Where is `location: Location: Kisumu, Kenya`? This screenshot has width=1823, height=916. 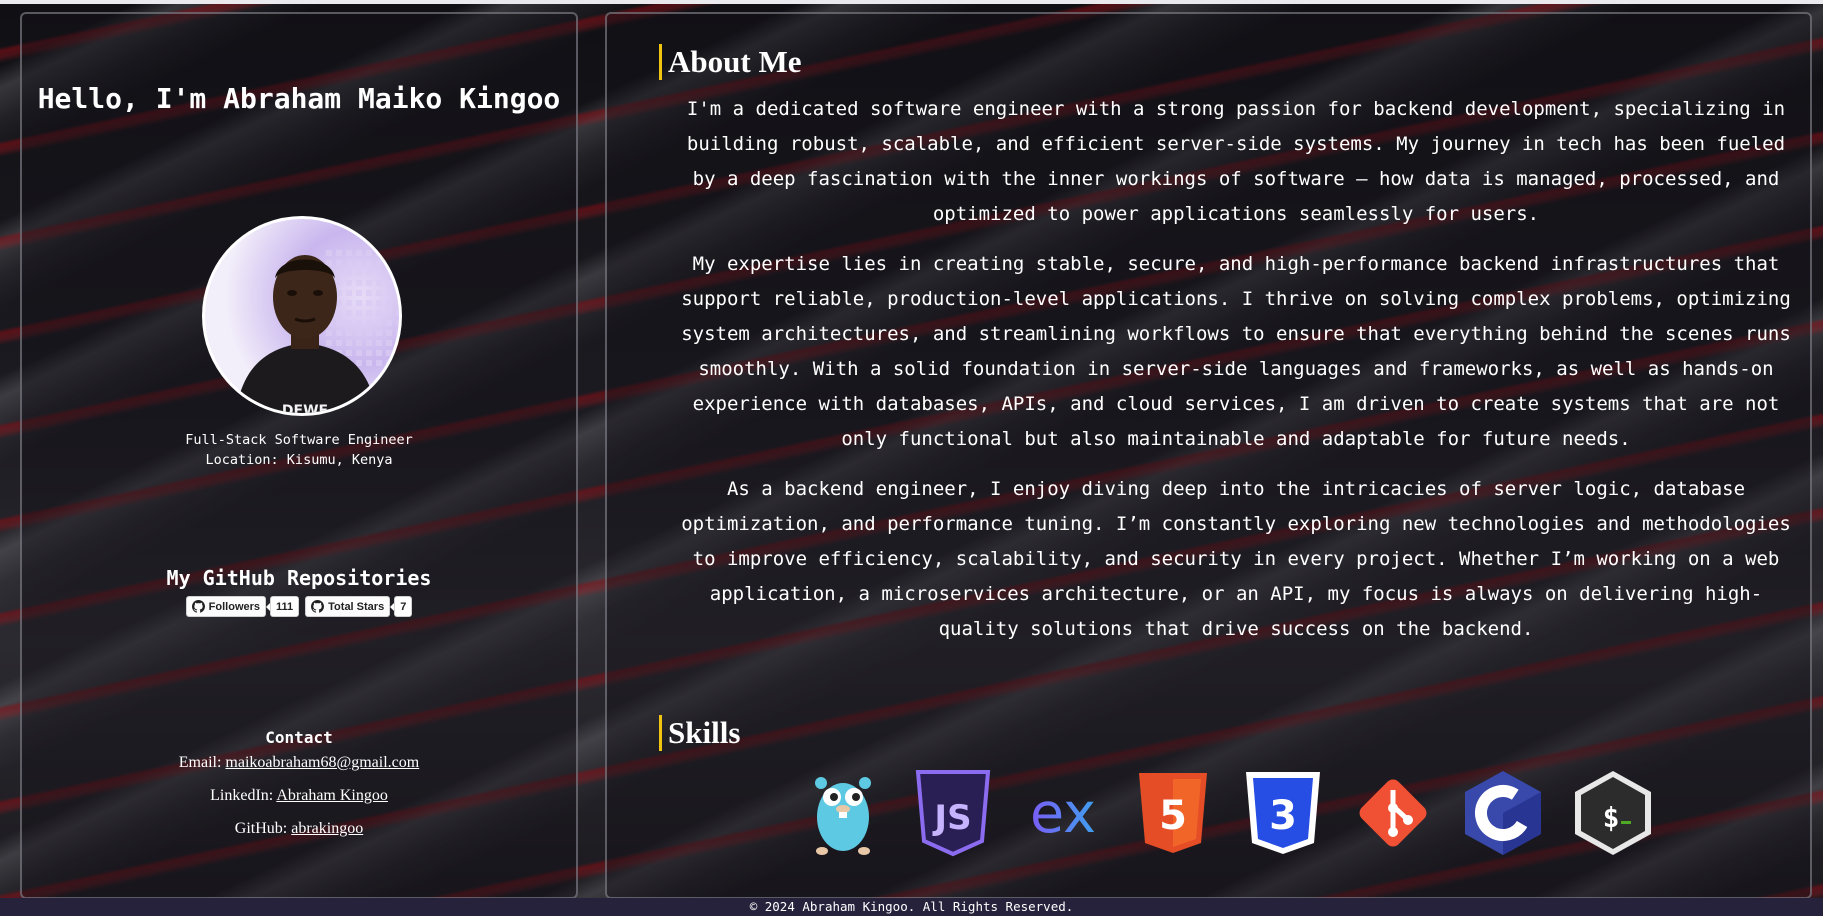
location: Location: Kisumu, Kenya is located at coordinates (299, 460).